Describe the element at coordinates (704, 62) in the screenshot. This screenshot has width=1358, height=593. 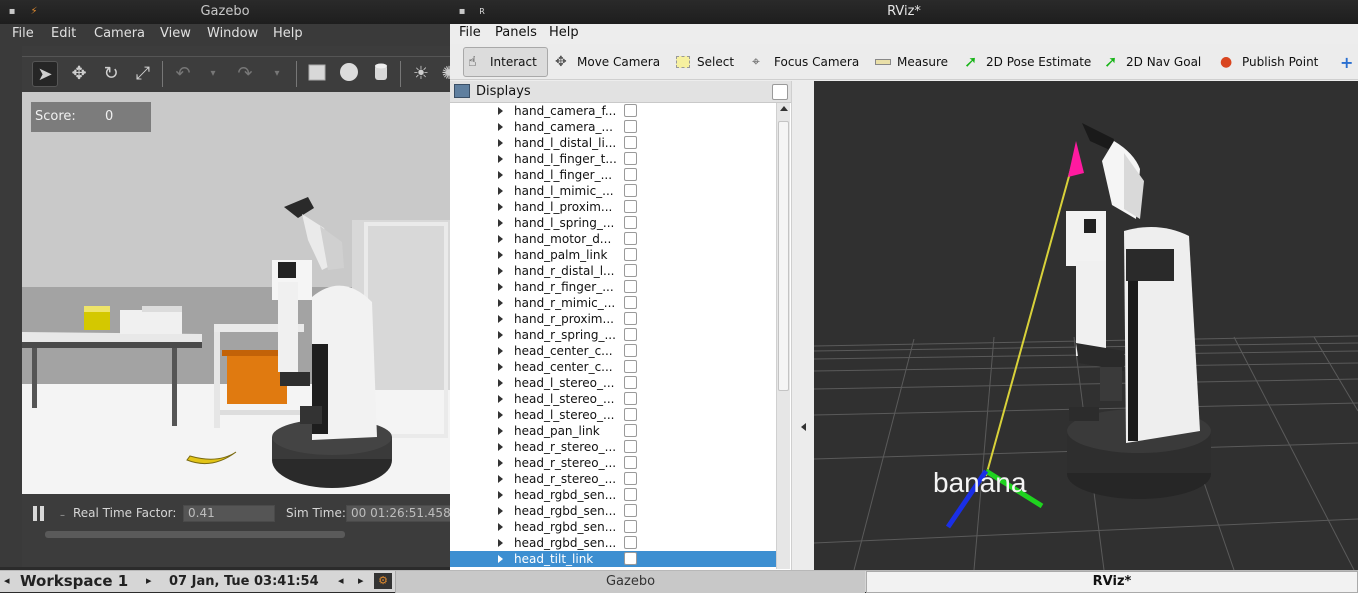
I see `tool-select-button: Select` at that location.